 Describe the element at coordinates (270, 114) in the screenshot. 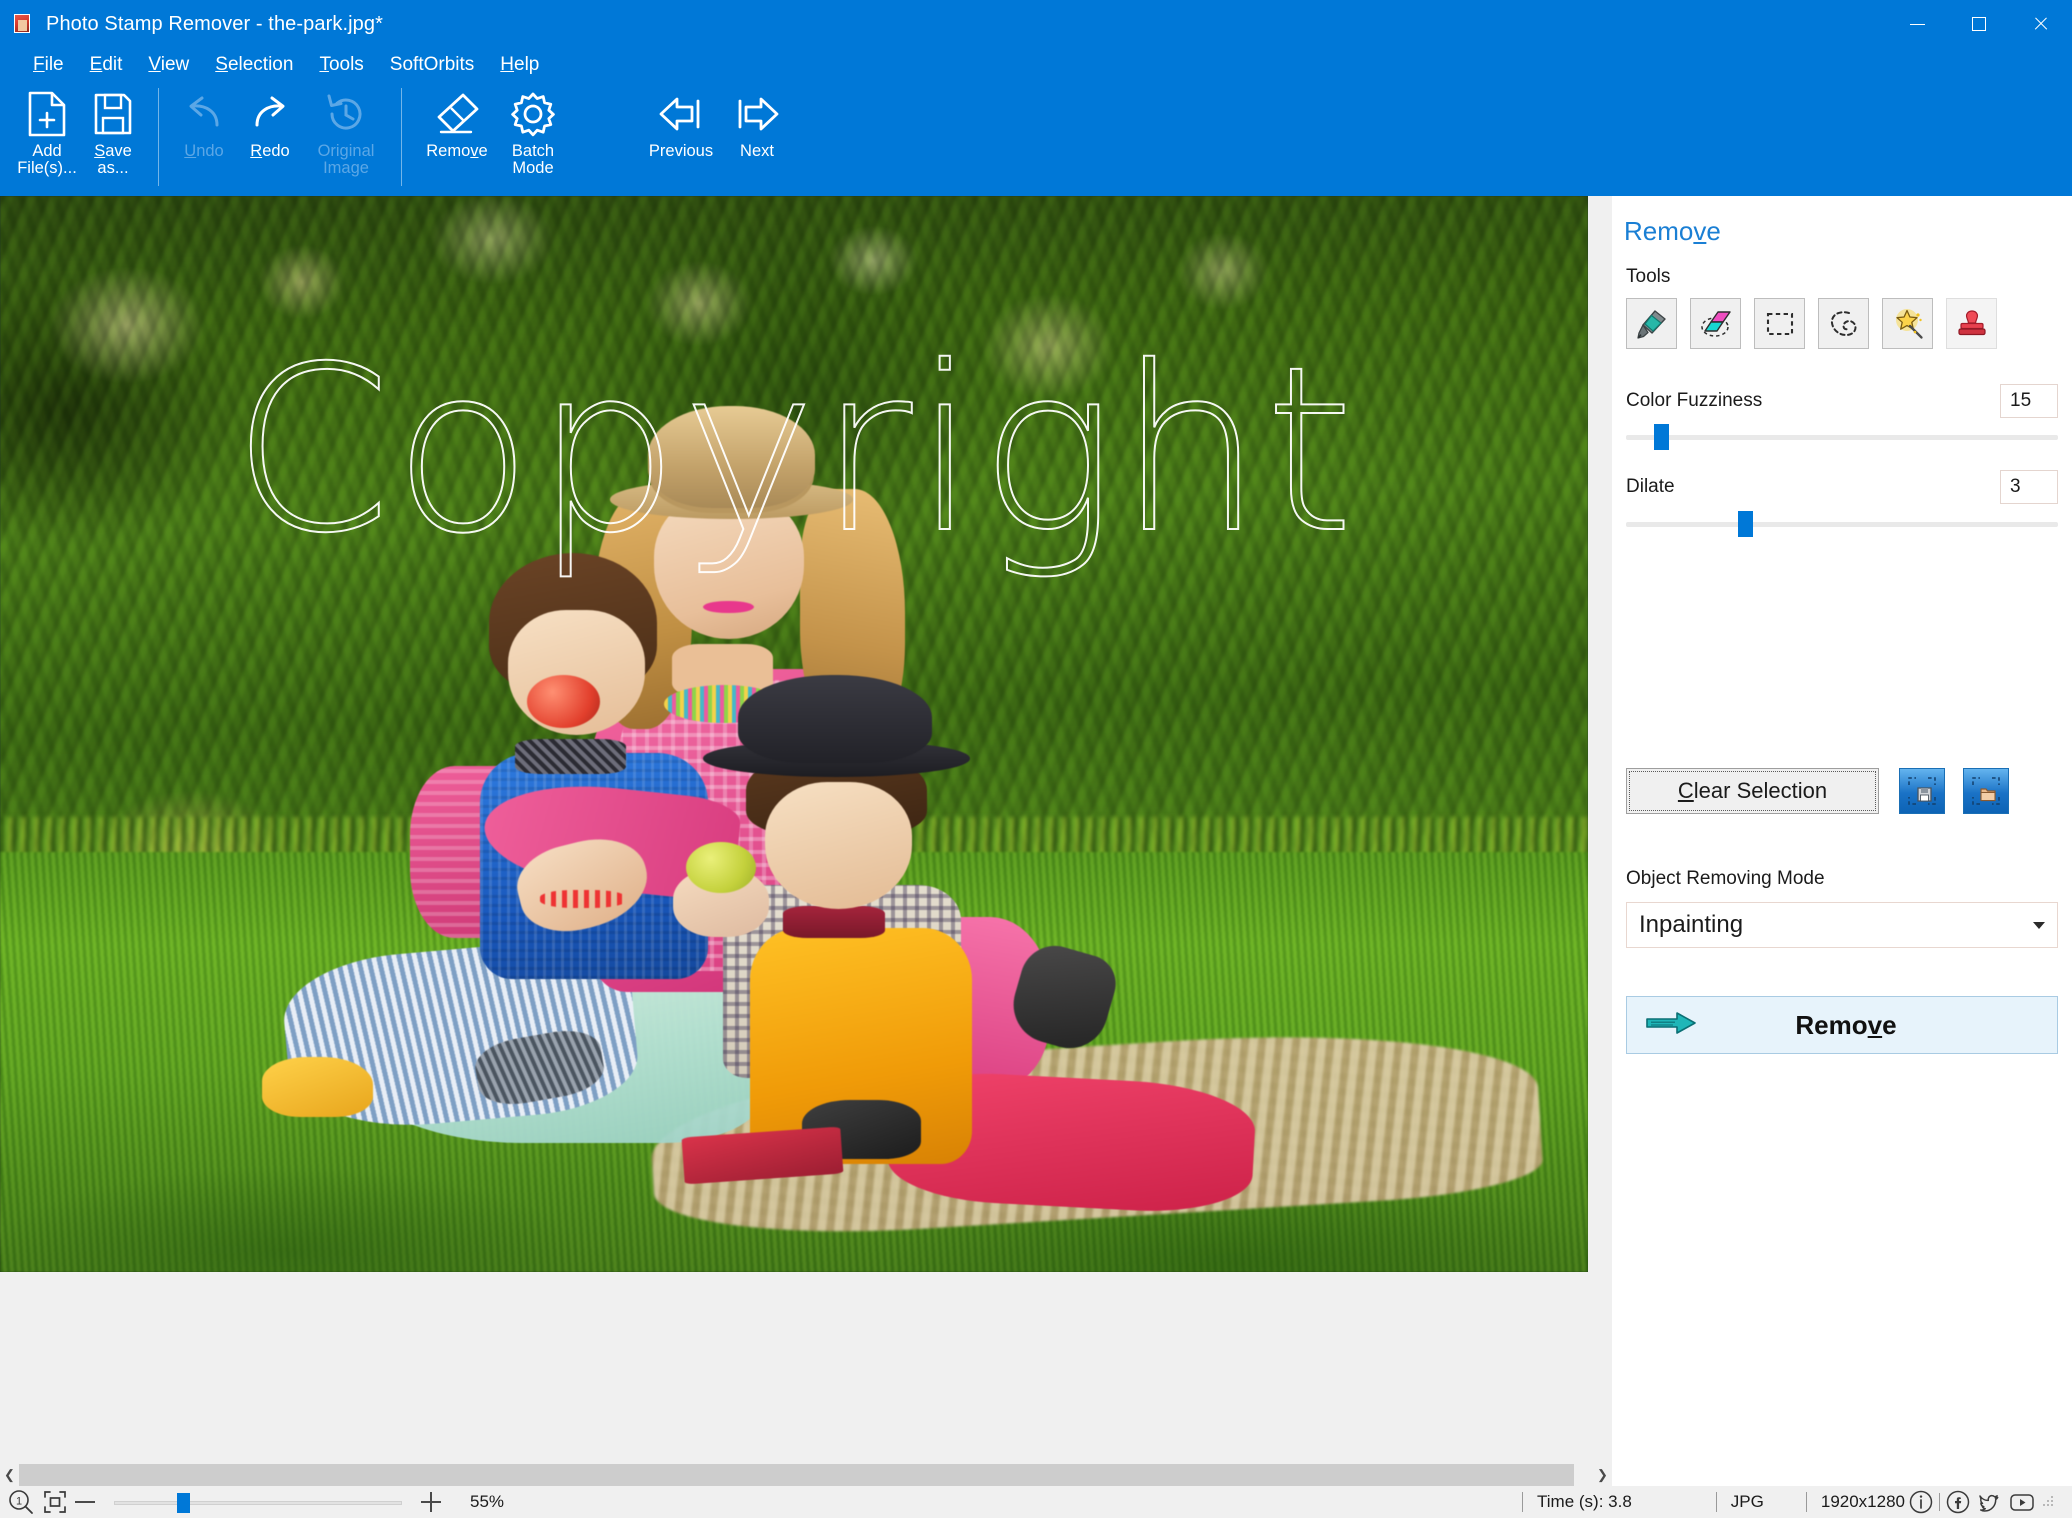

I see `redo-icon` at that location.